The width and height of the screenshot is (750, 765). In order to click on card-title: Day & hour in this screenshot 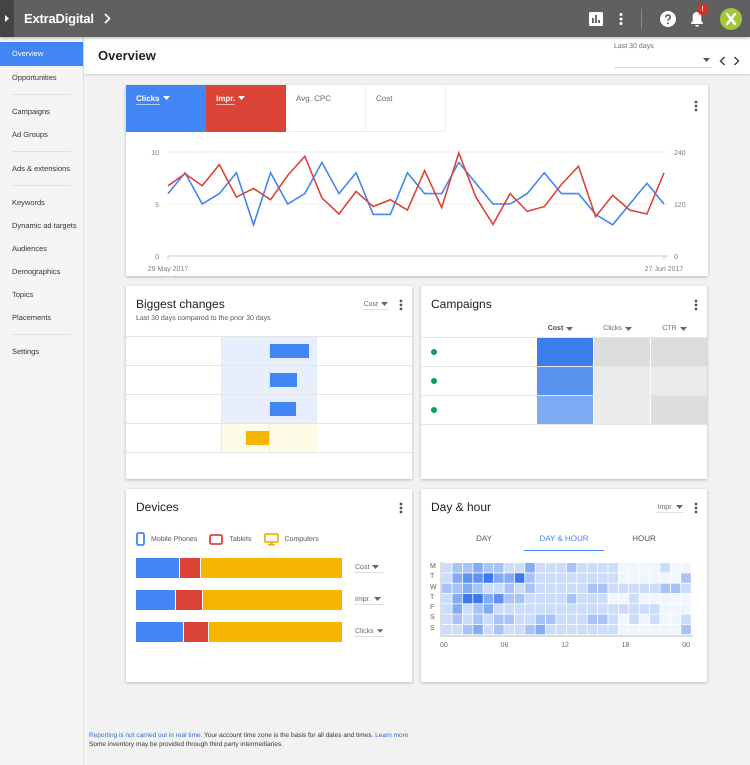, I will do `click(461, 507)`.